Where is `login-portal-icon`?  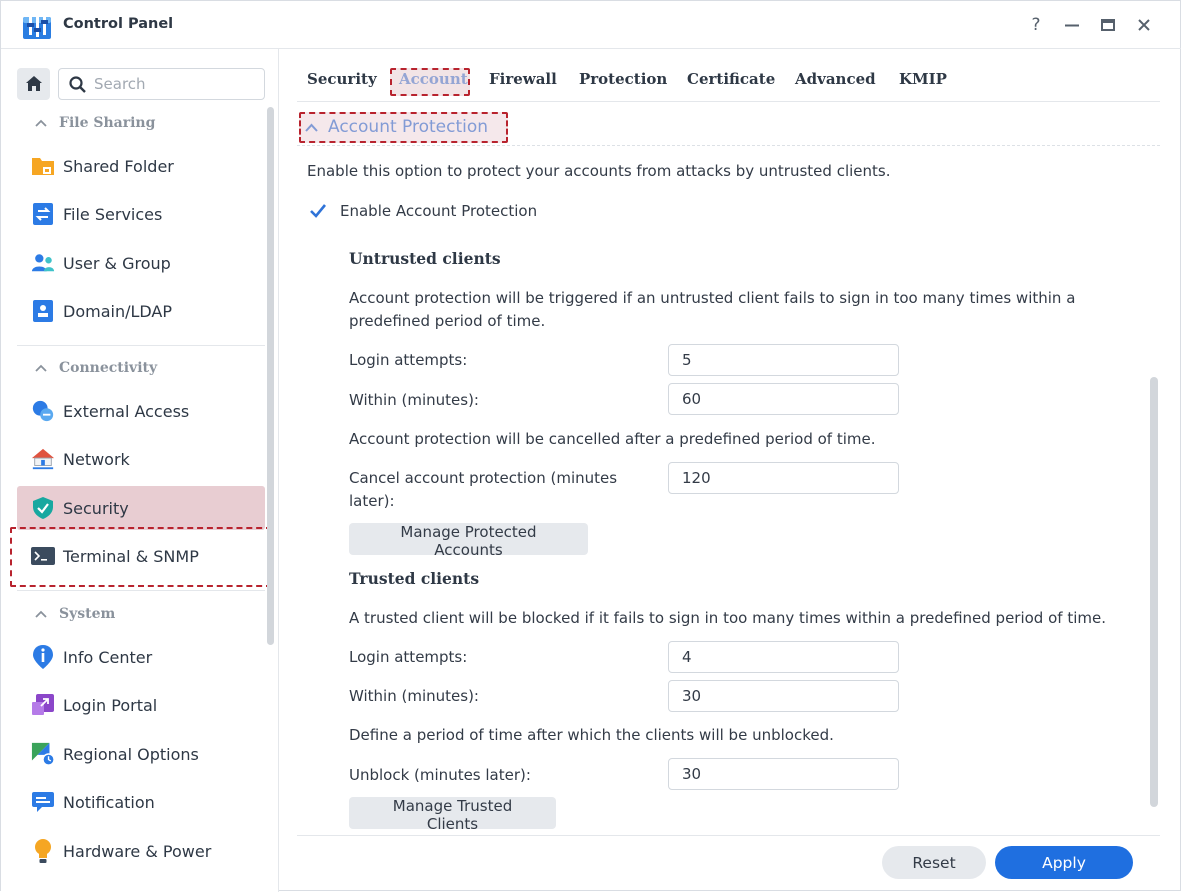 login-portal-icon is located at coordinates (43, 705).